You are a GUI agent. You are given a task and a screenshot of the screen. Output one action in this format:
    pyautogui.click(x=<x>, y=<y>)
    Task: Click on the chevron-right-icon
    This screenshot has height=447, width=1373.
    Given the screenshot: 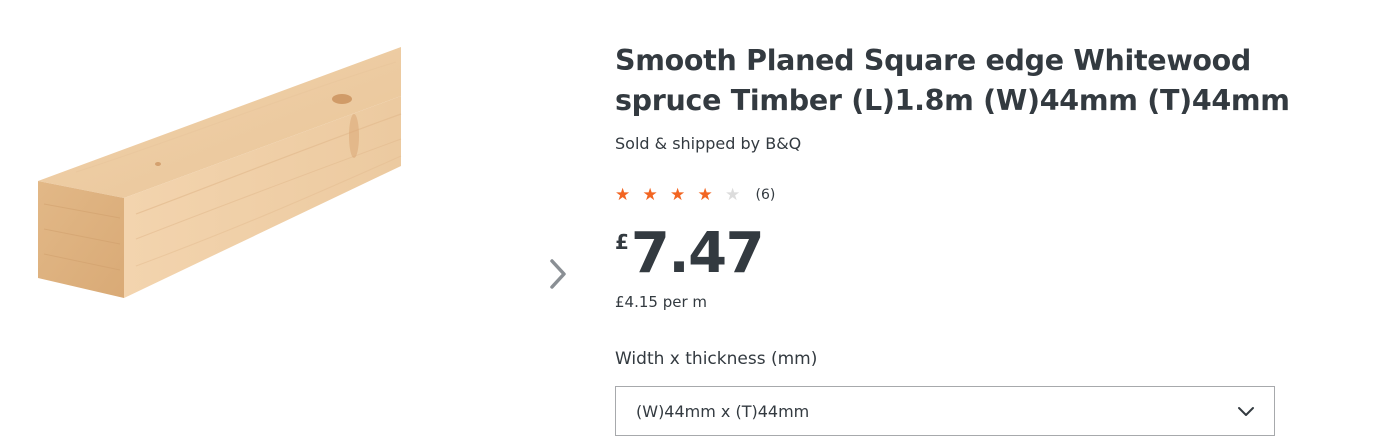 What is the action you would take?
    pyautogui.click(x=558, y=274)
    